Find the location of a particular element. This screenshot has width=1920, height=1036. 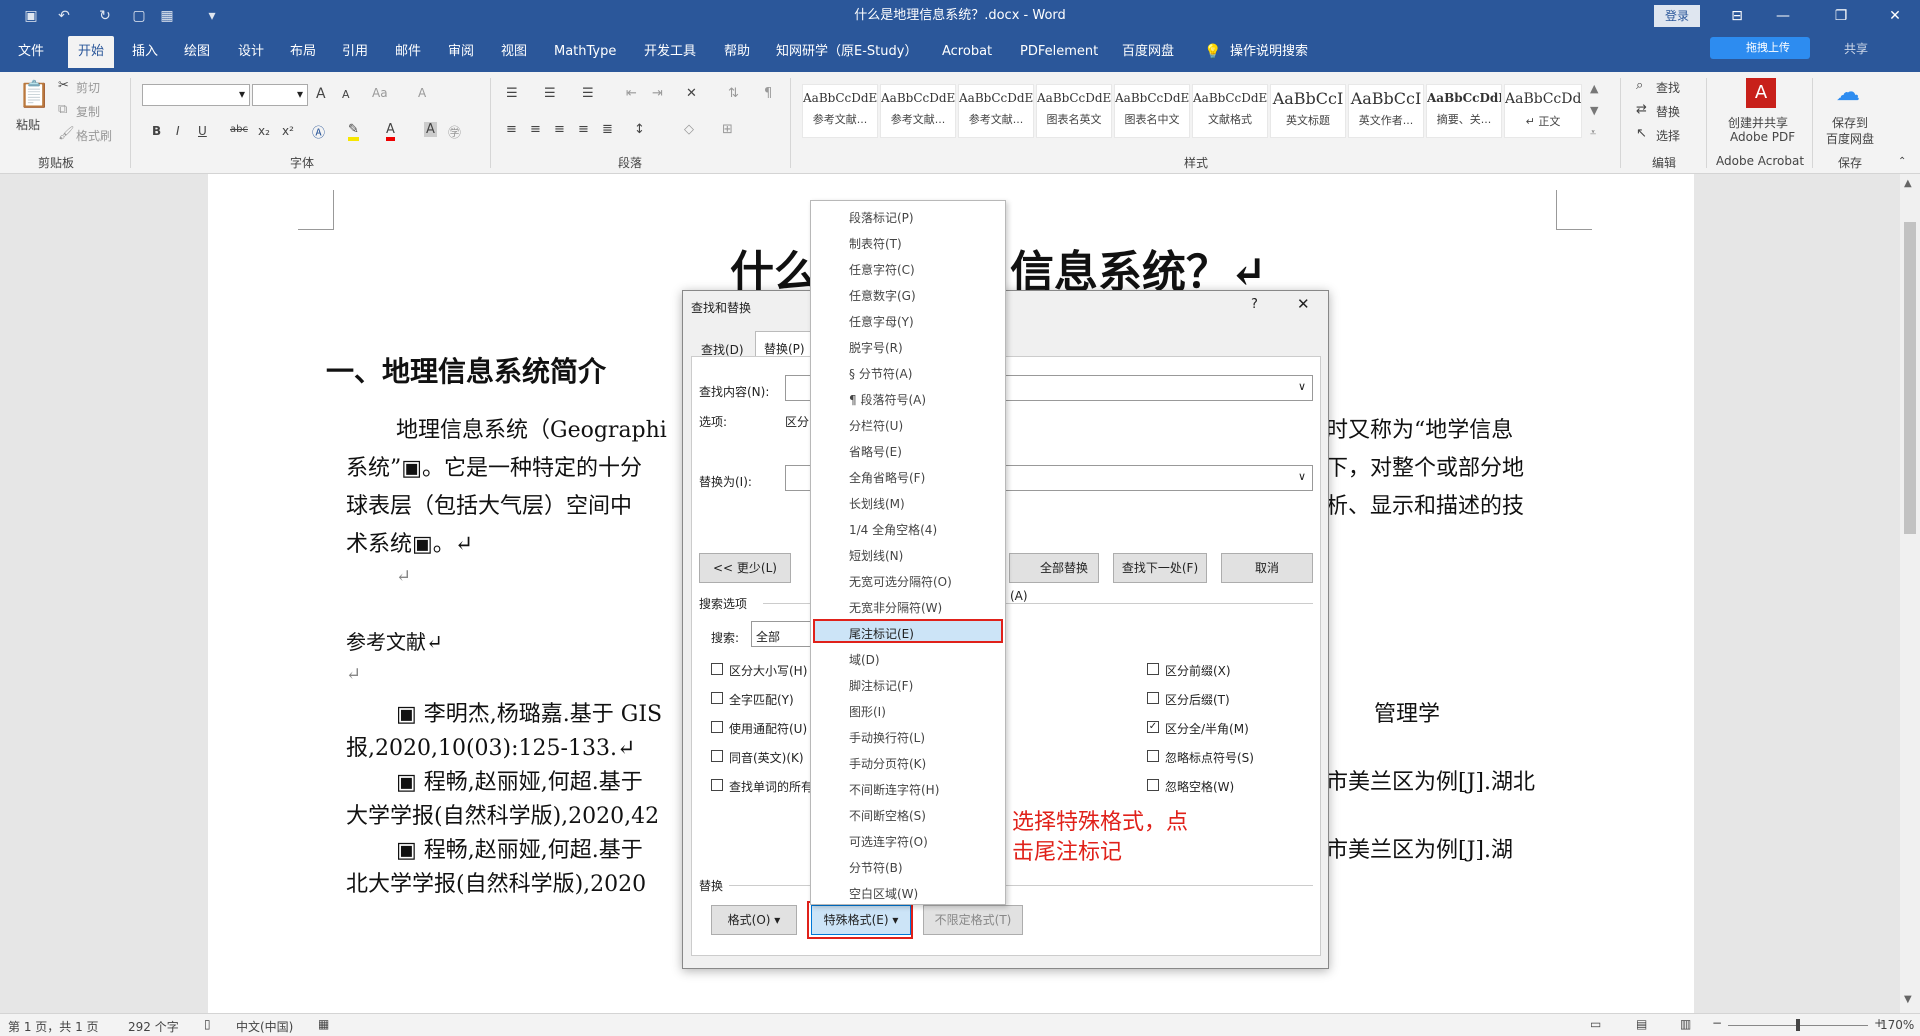

sort-icon: ⇅ is located at coordinates (733, 93).